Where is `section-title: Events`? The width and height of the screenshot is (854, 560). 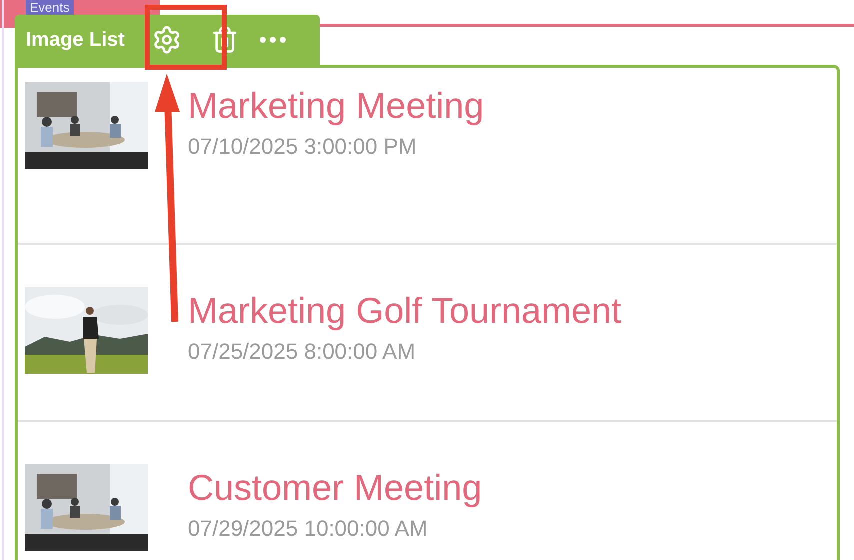 section-title: Events is located at coordinates (50, 7).